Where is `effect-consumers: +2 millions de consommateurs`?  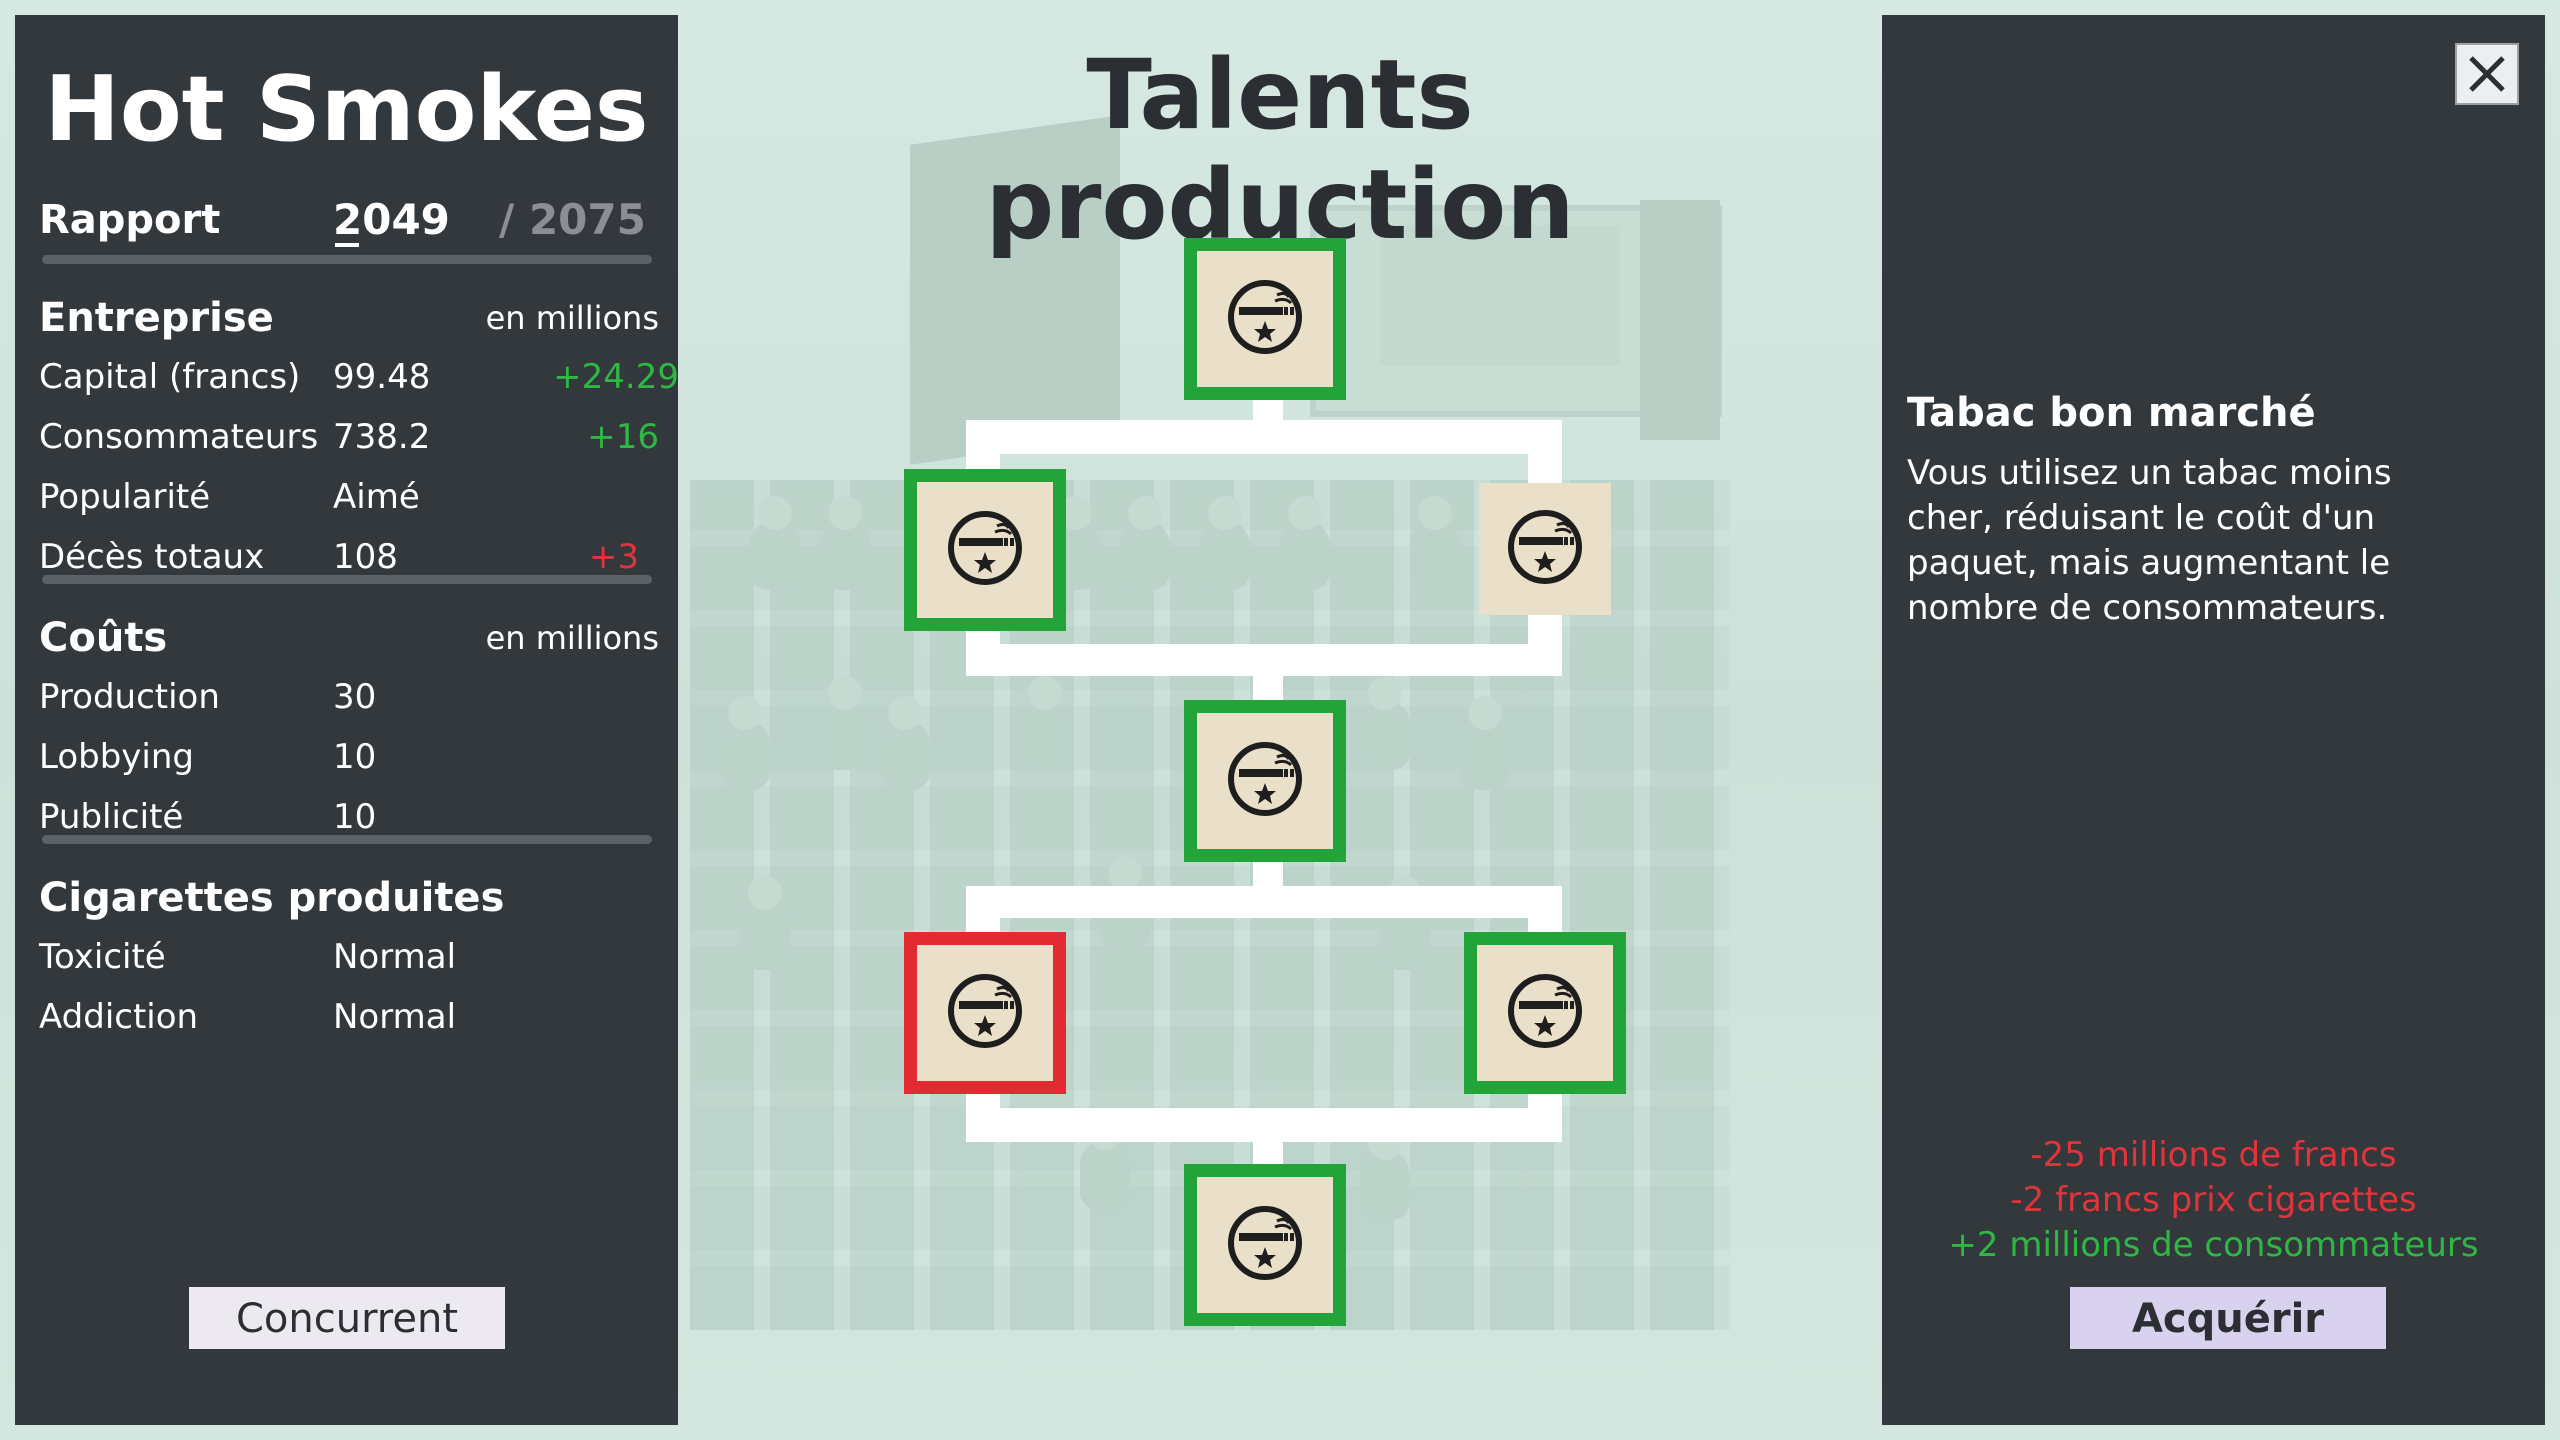
effect-consumers: +2 millions de consommateurs is located at coordinates (2213, 1245).